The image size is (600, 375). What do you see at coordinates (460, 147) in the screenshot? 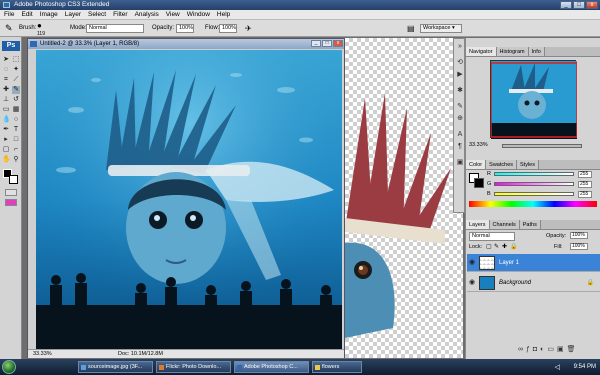
I see `paragraph-icon: ¶` at bounding box center [460, 147].